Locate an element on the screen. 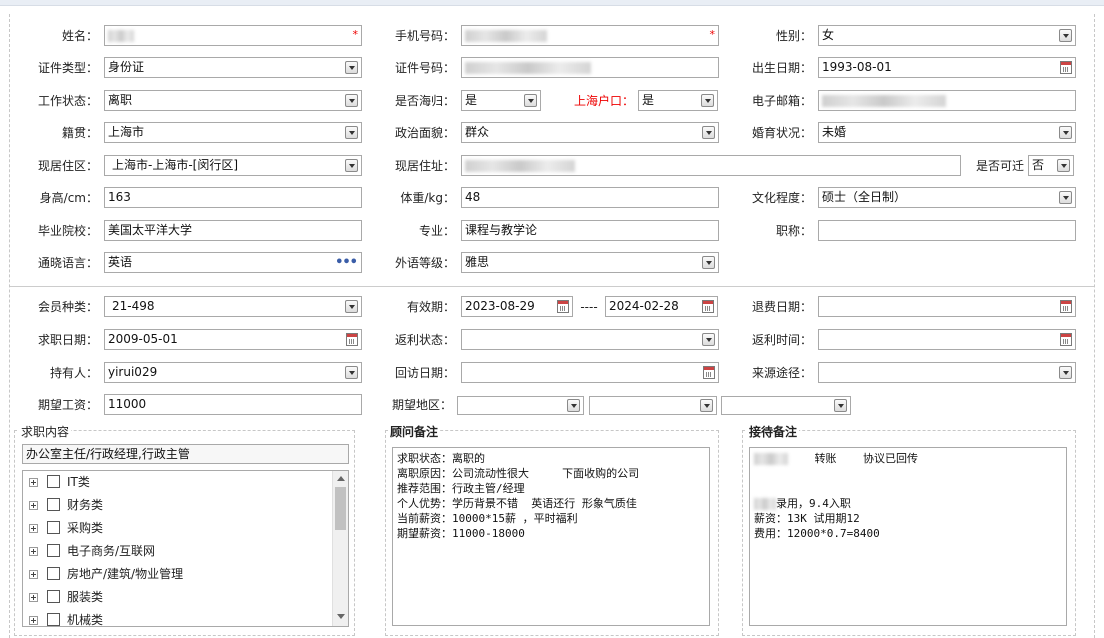 This screenshot has height=638, width=1104. valid-from-field: 2023-08-29 is located at coordinates (517, 306).